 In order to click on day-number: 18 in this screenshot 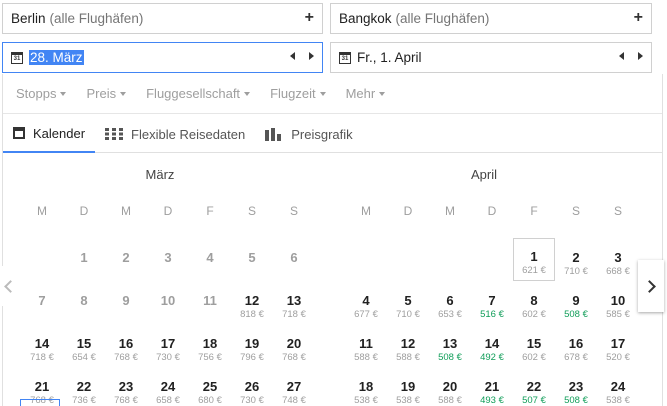, I will do `click(366, 386)`.